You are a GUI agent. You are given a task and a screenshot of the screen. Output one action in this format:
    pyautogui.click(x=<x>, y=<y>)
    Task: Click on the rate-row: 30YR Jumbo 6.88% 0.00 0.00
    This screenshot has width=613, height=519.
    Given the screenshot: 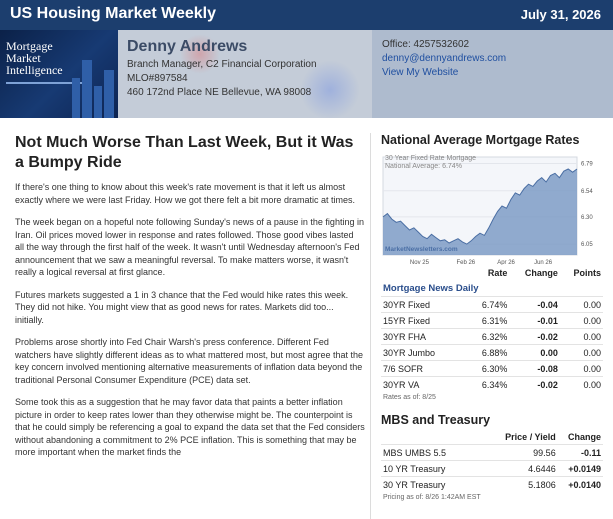 What is the action you would take?
    pyautogui.click(x=492, y=352)
    